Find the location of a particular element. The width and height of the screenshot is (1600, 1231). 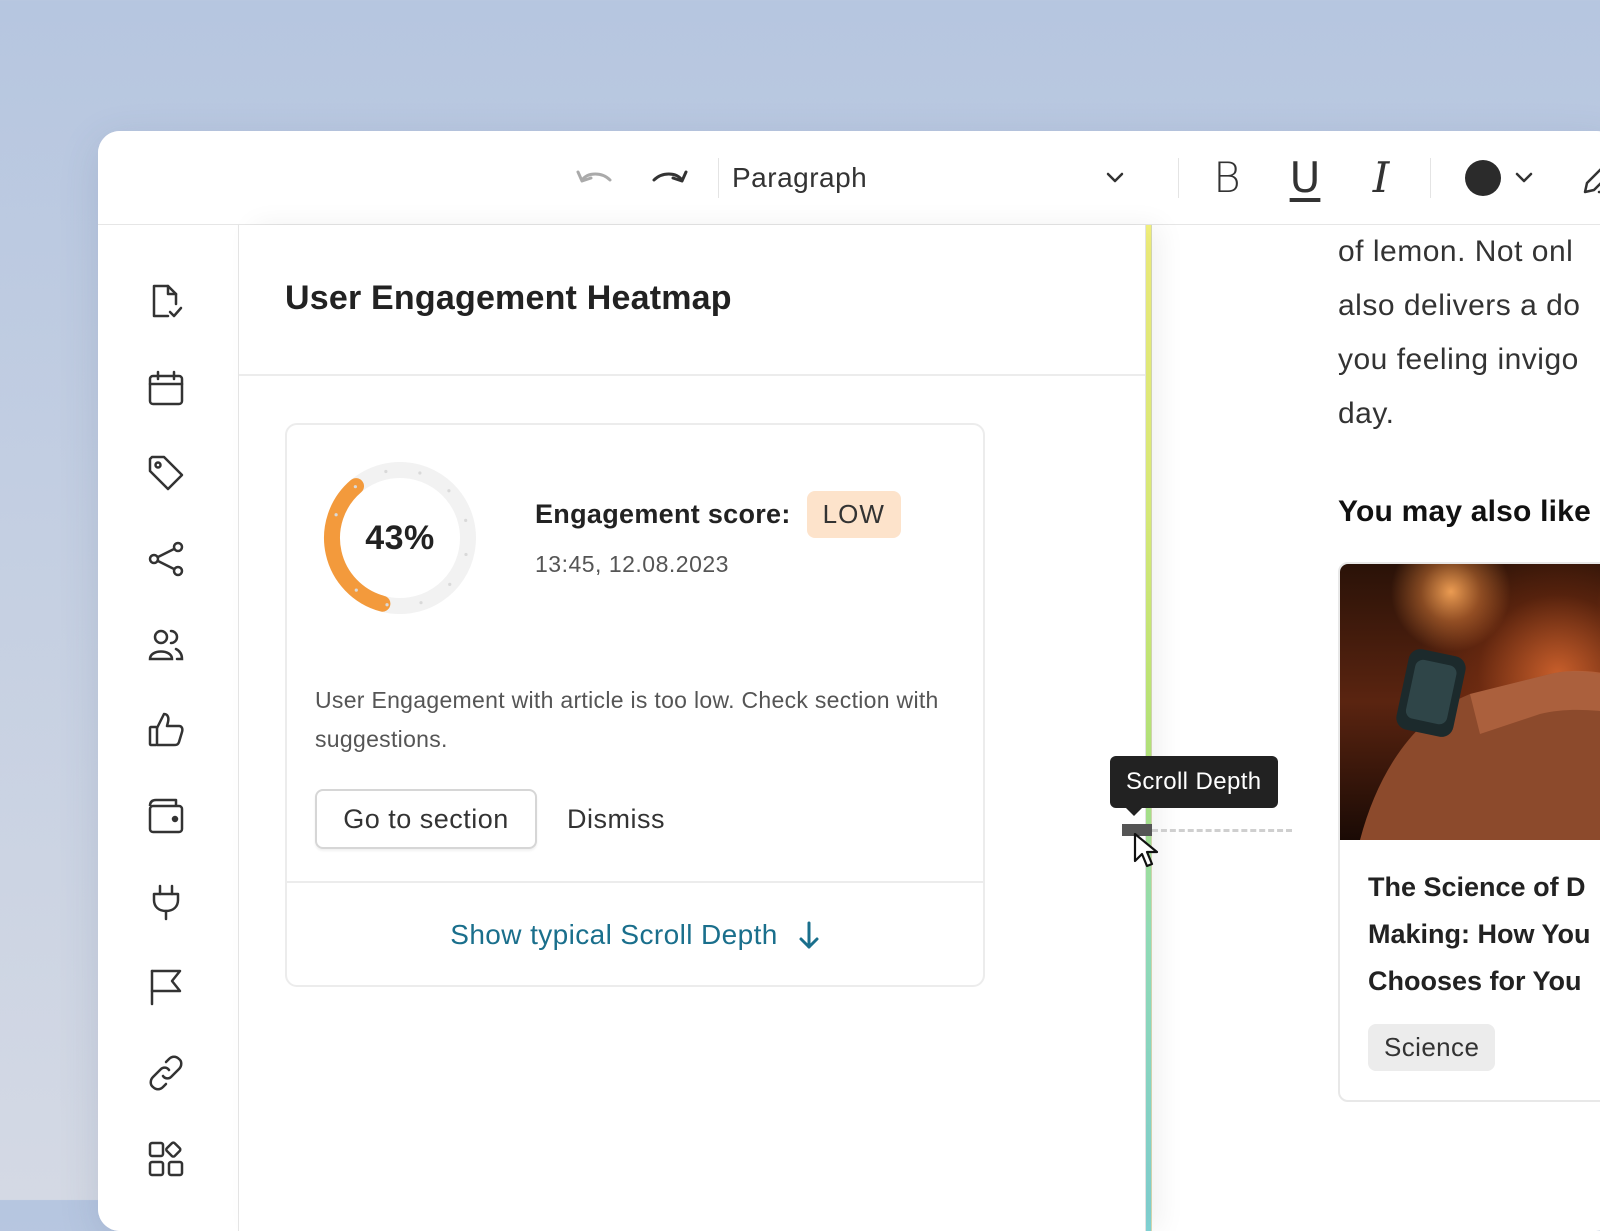

editor-toolbar: Paragraph B U I is located at coordinates (849, 178).